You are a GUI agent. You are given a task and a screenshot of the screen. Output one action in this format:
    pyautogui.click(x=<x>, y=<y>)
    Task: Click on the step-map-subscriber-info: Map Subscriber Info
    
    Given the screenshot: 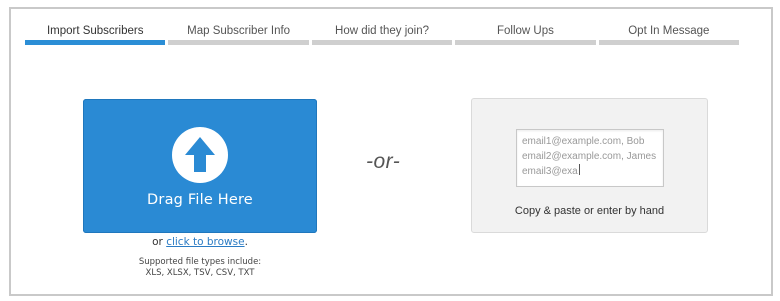 What is the action you would take?
    pyautogui.click(x=238, y=33)
    